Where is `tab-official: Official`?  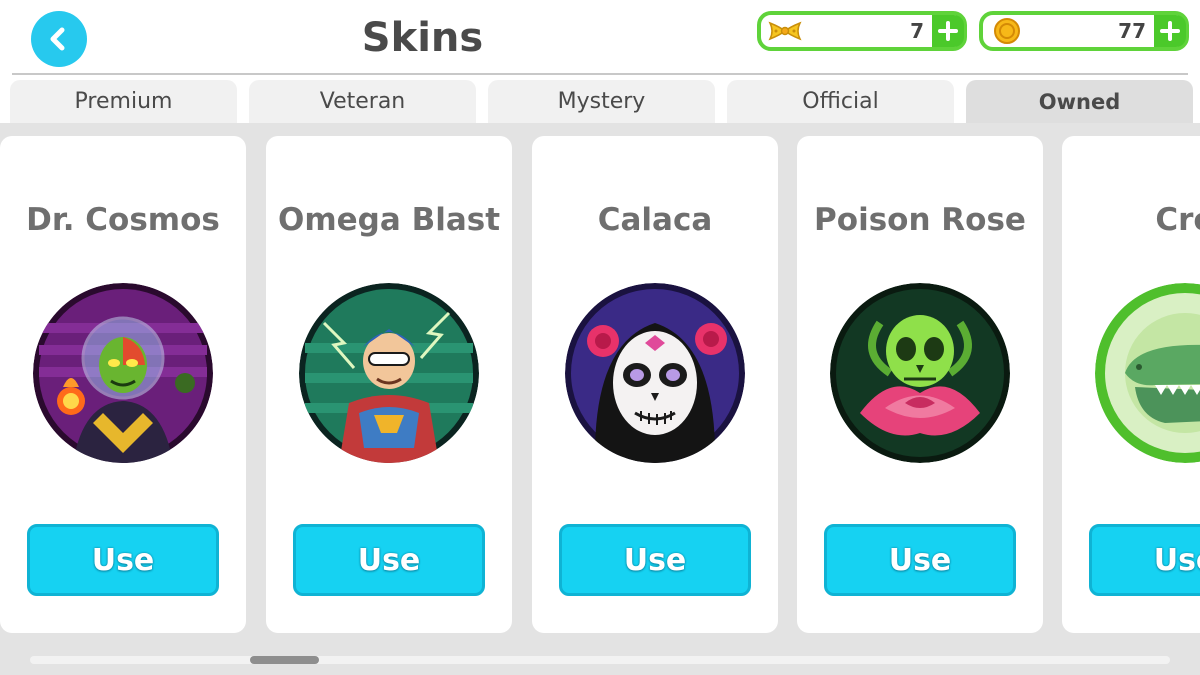
tab-official: Official is located at coordinates (840, 101).